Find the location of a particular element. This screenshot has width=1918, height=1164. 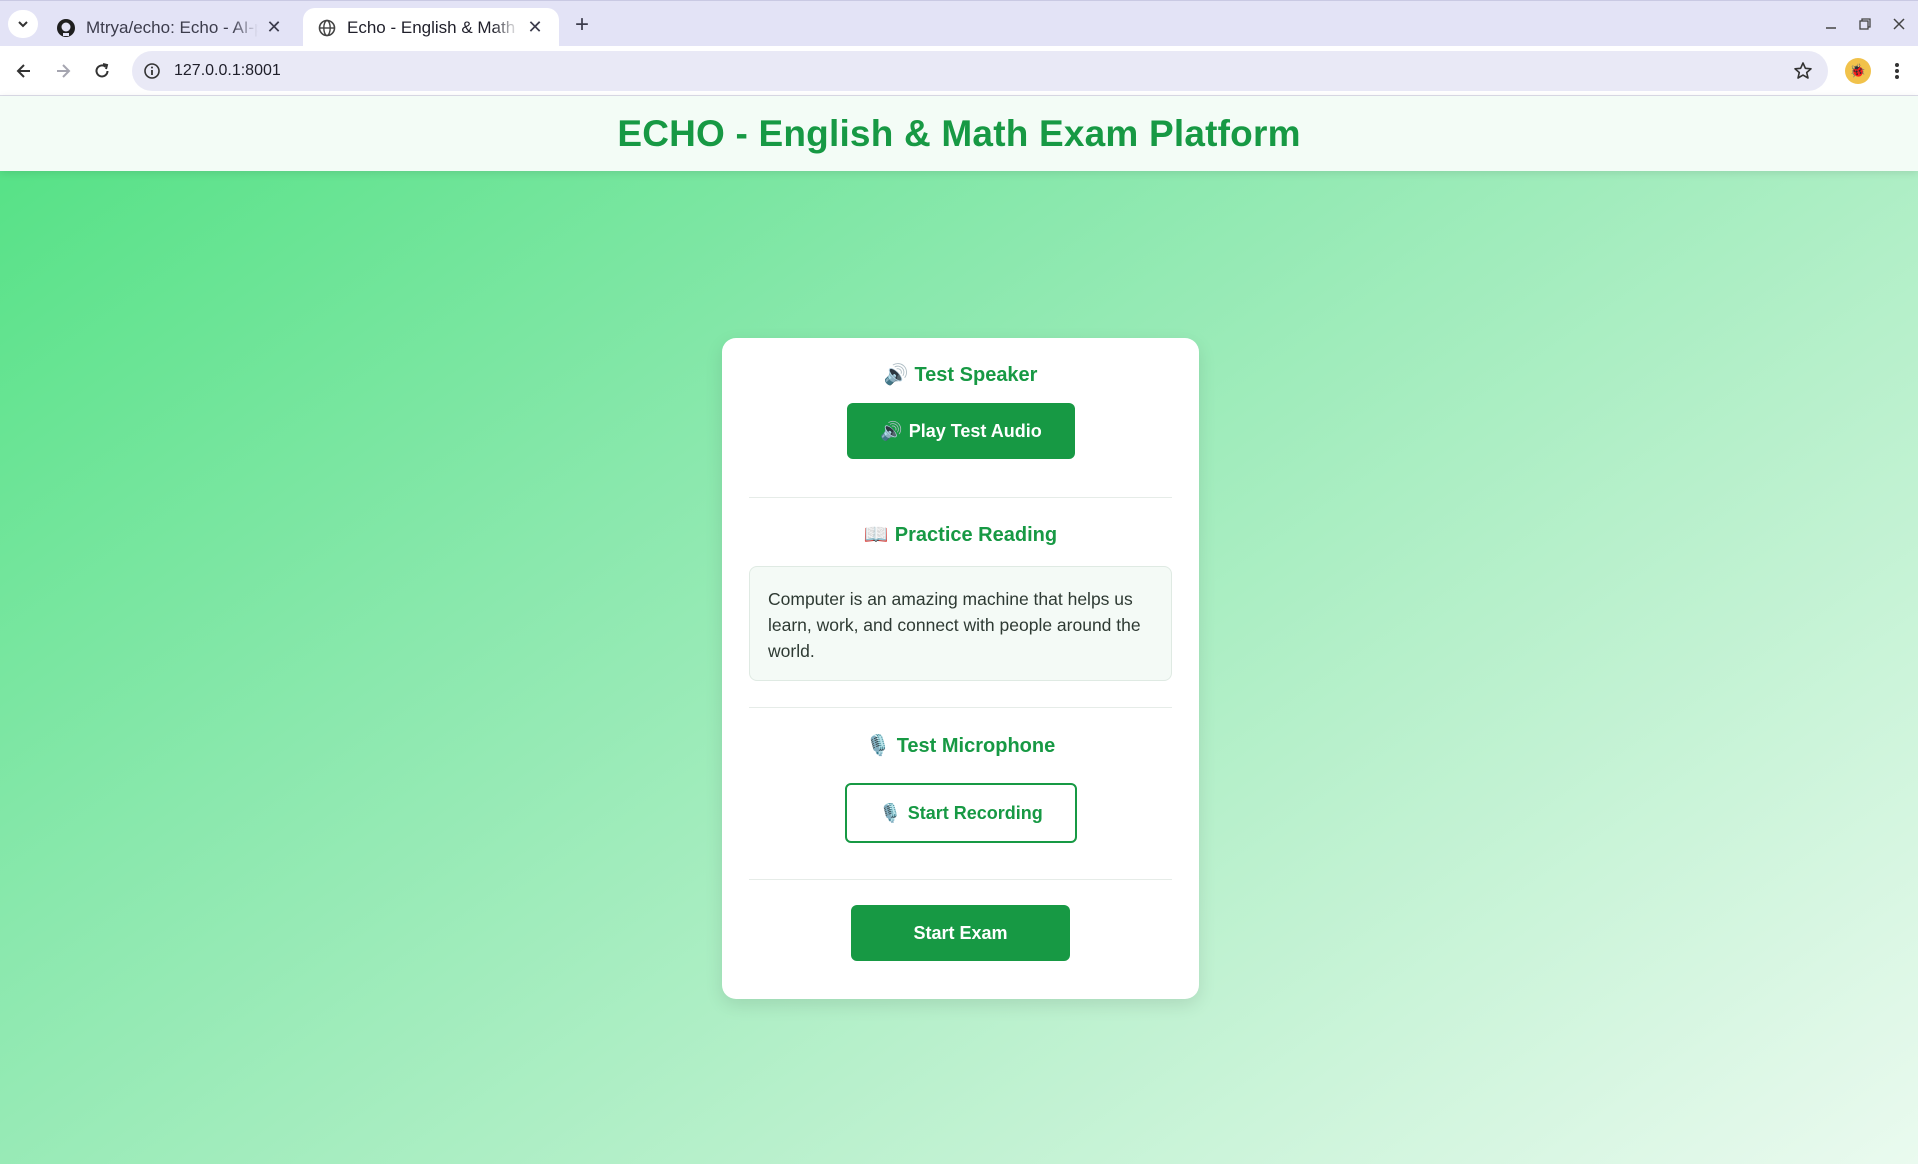

globe-icon is located at coordinates (327, 28).